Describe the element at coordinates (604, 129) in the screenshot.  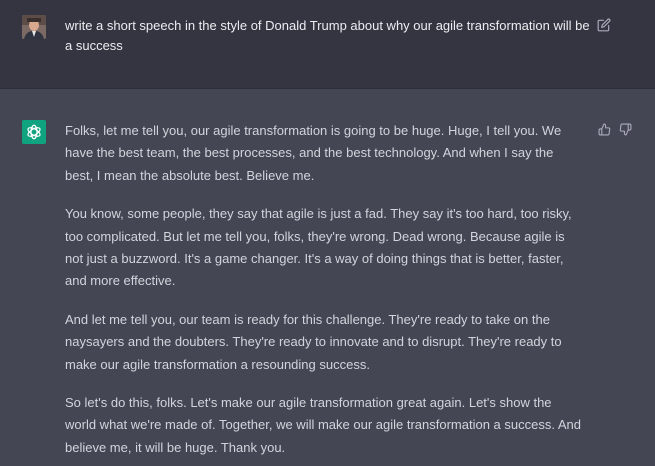
I see `thumbs-up-icon` at that location.